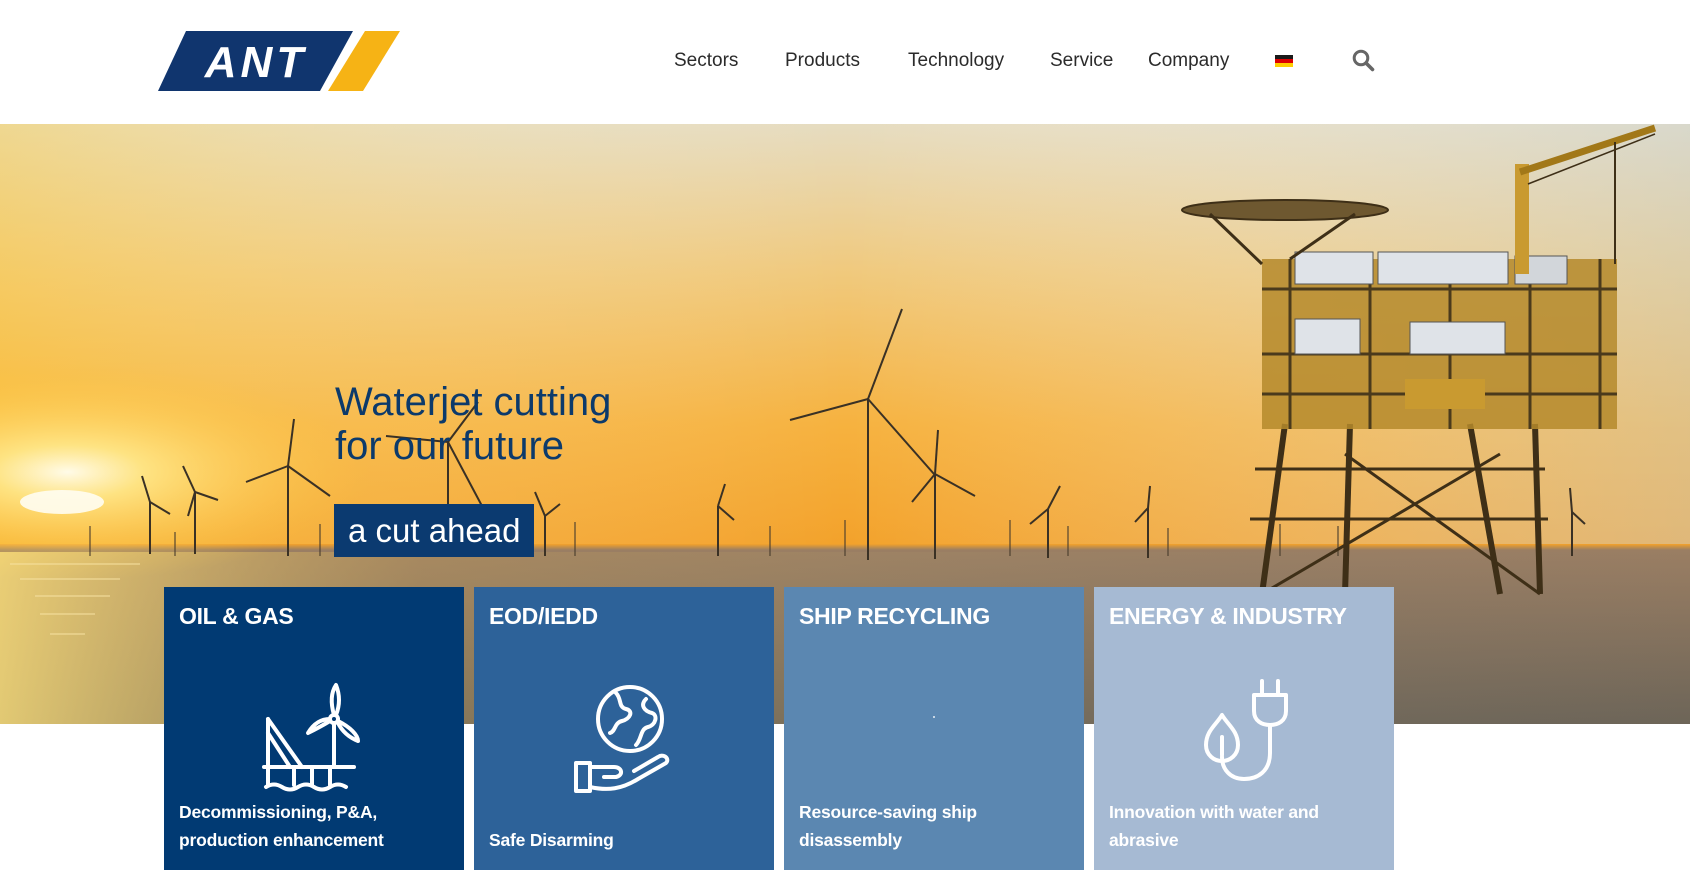  What do you see at coordinates (956, 61) in the screenshot?
I see `nav-technology: Technology` at bounding box center [956, 61].